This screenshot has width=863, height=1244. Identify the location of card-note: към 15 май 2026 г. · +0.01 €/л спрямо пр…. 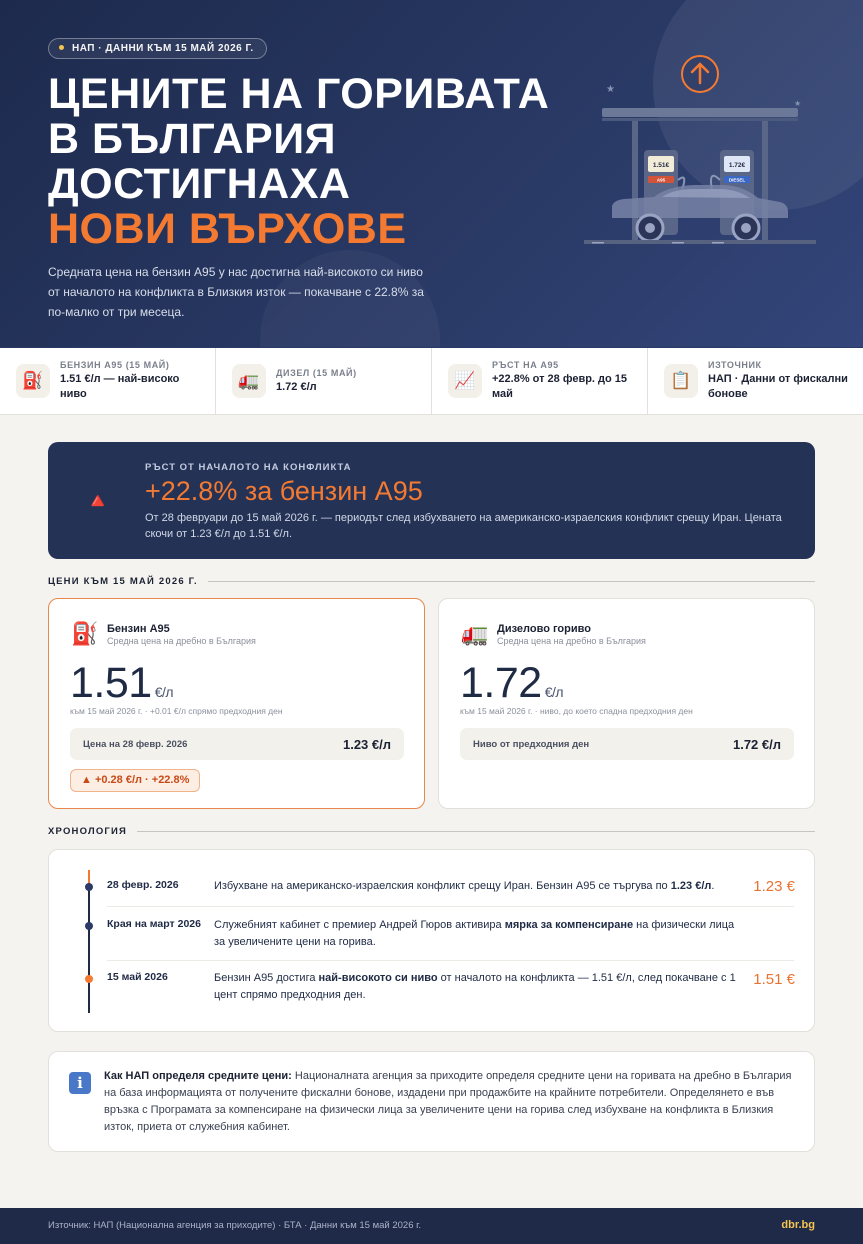
(176, 711).